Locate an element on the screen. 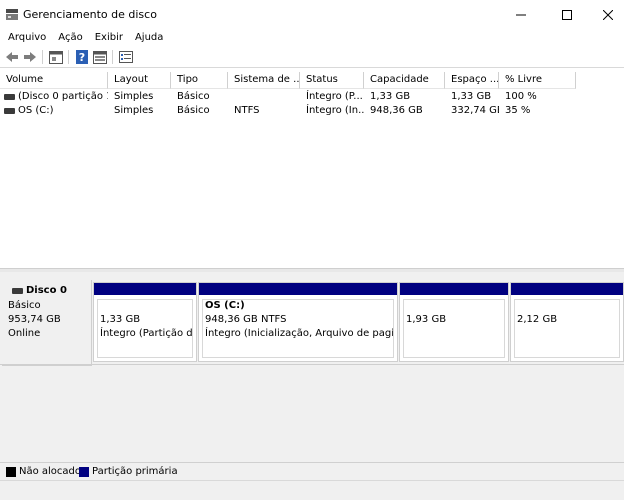 The image size is (624, 500). column-header-layout: Layout is located at coordinates (139, 80).